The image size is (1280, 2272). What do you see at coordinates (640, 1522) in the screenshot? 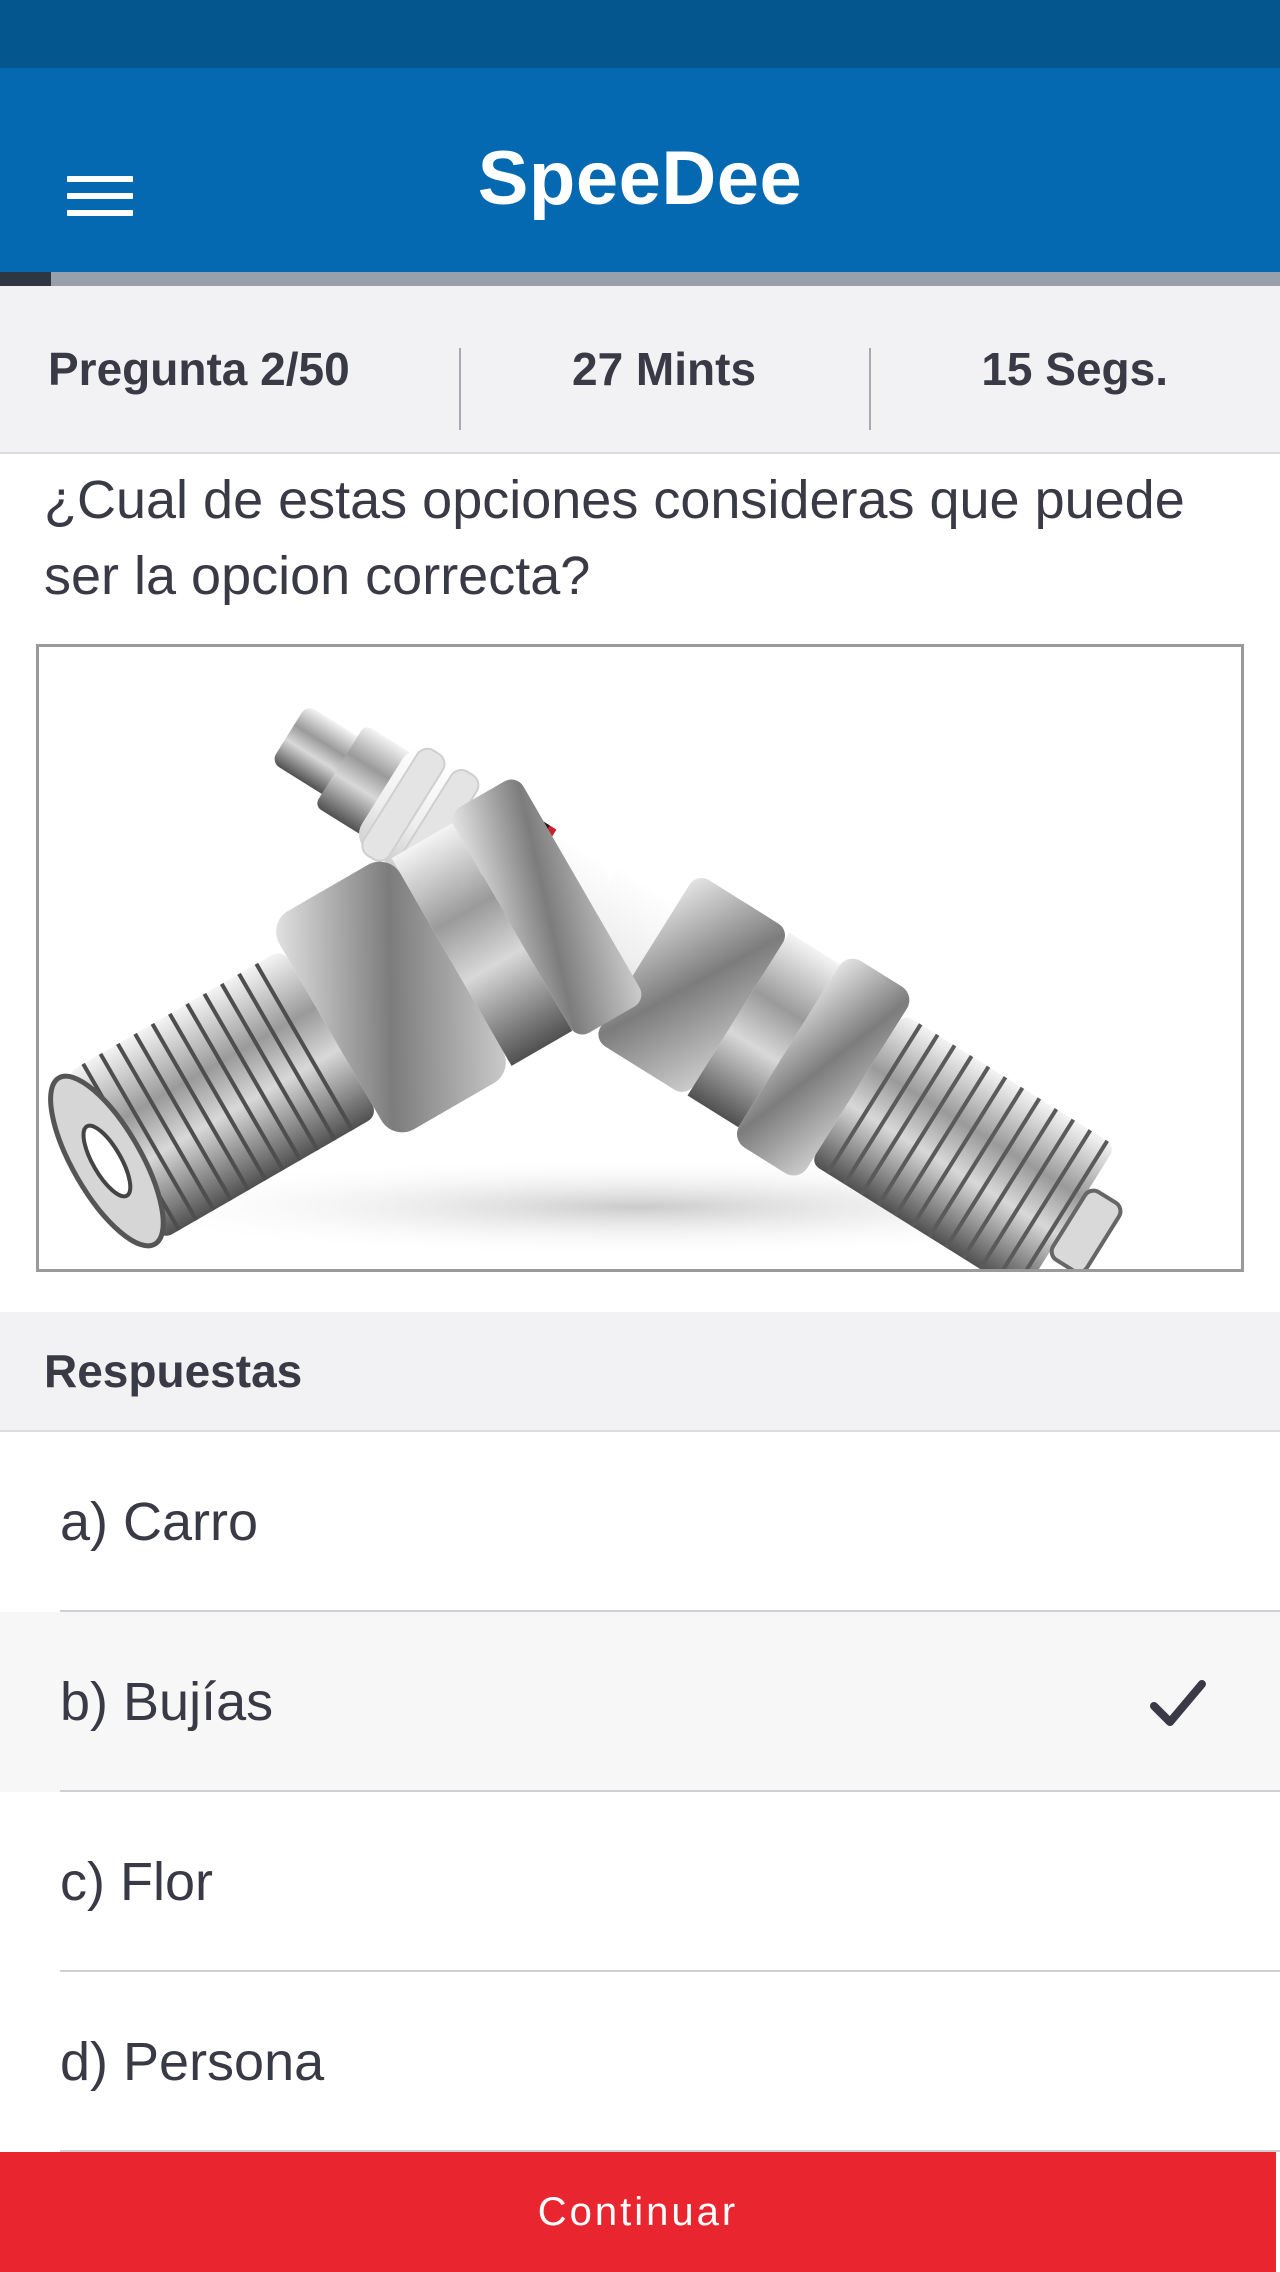
I see `answer-option-a: a) Carro` at bounding box center [640, 1522].